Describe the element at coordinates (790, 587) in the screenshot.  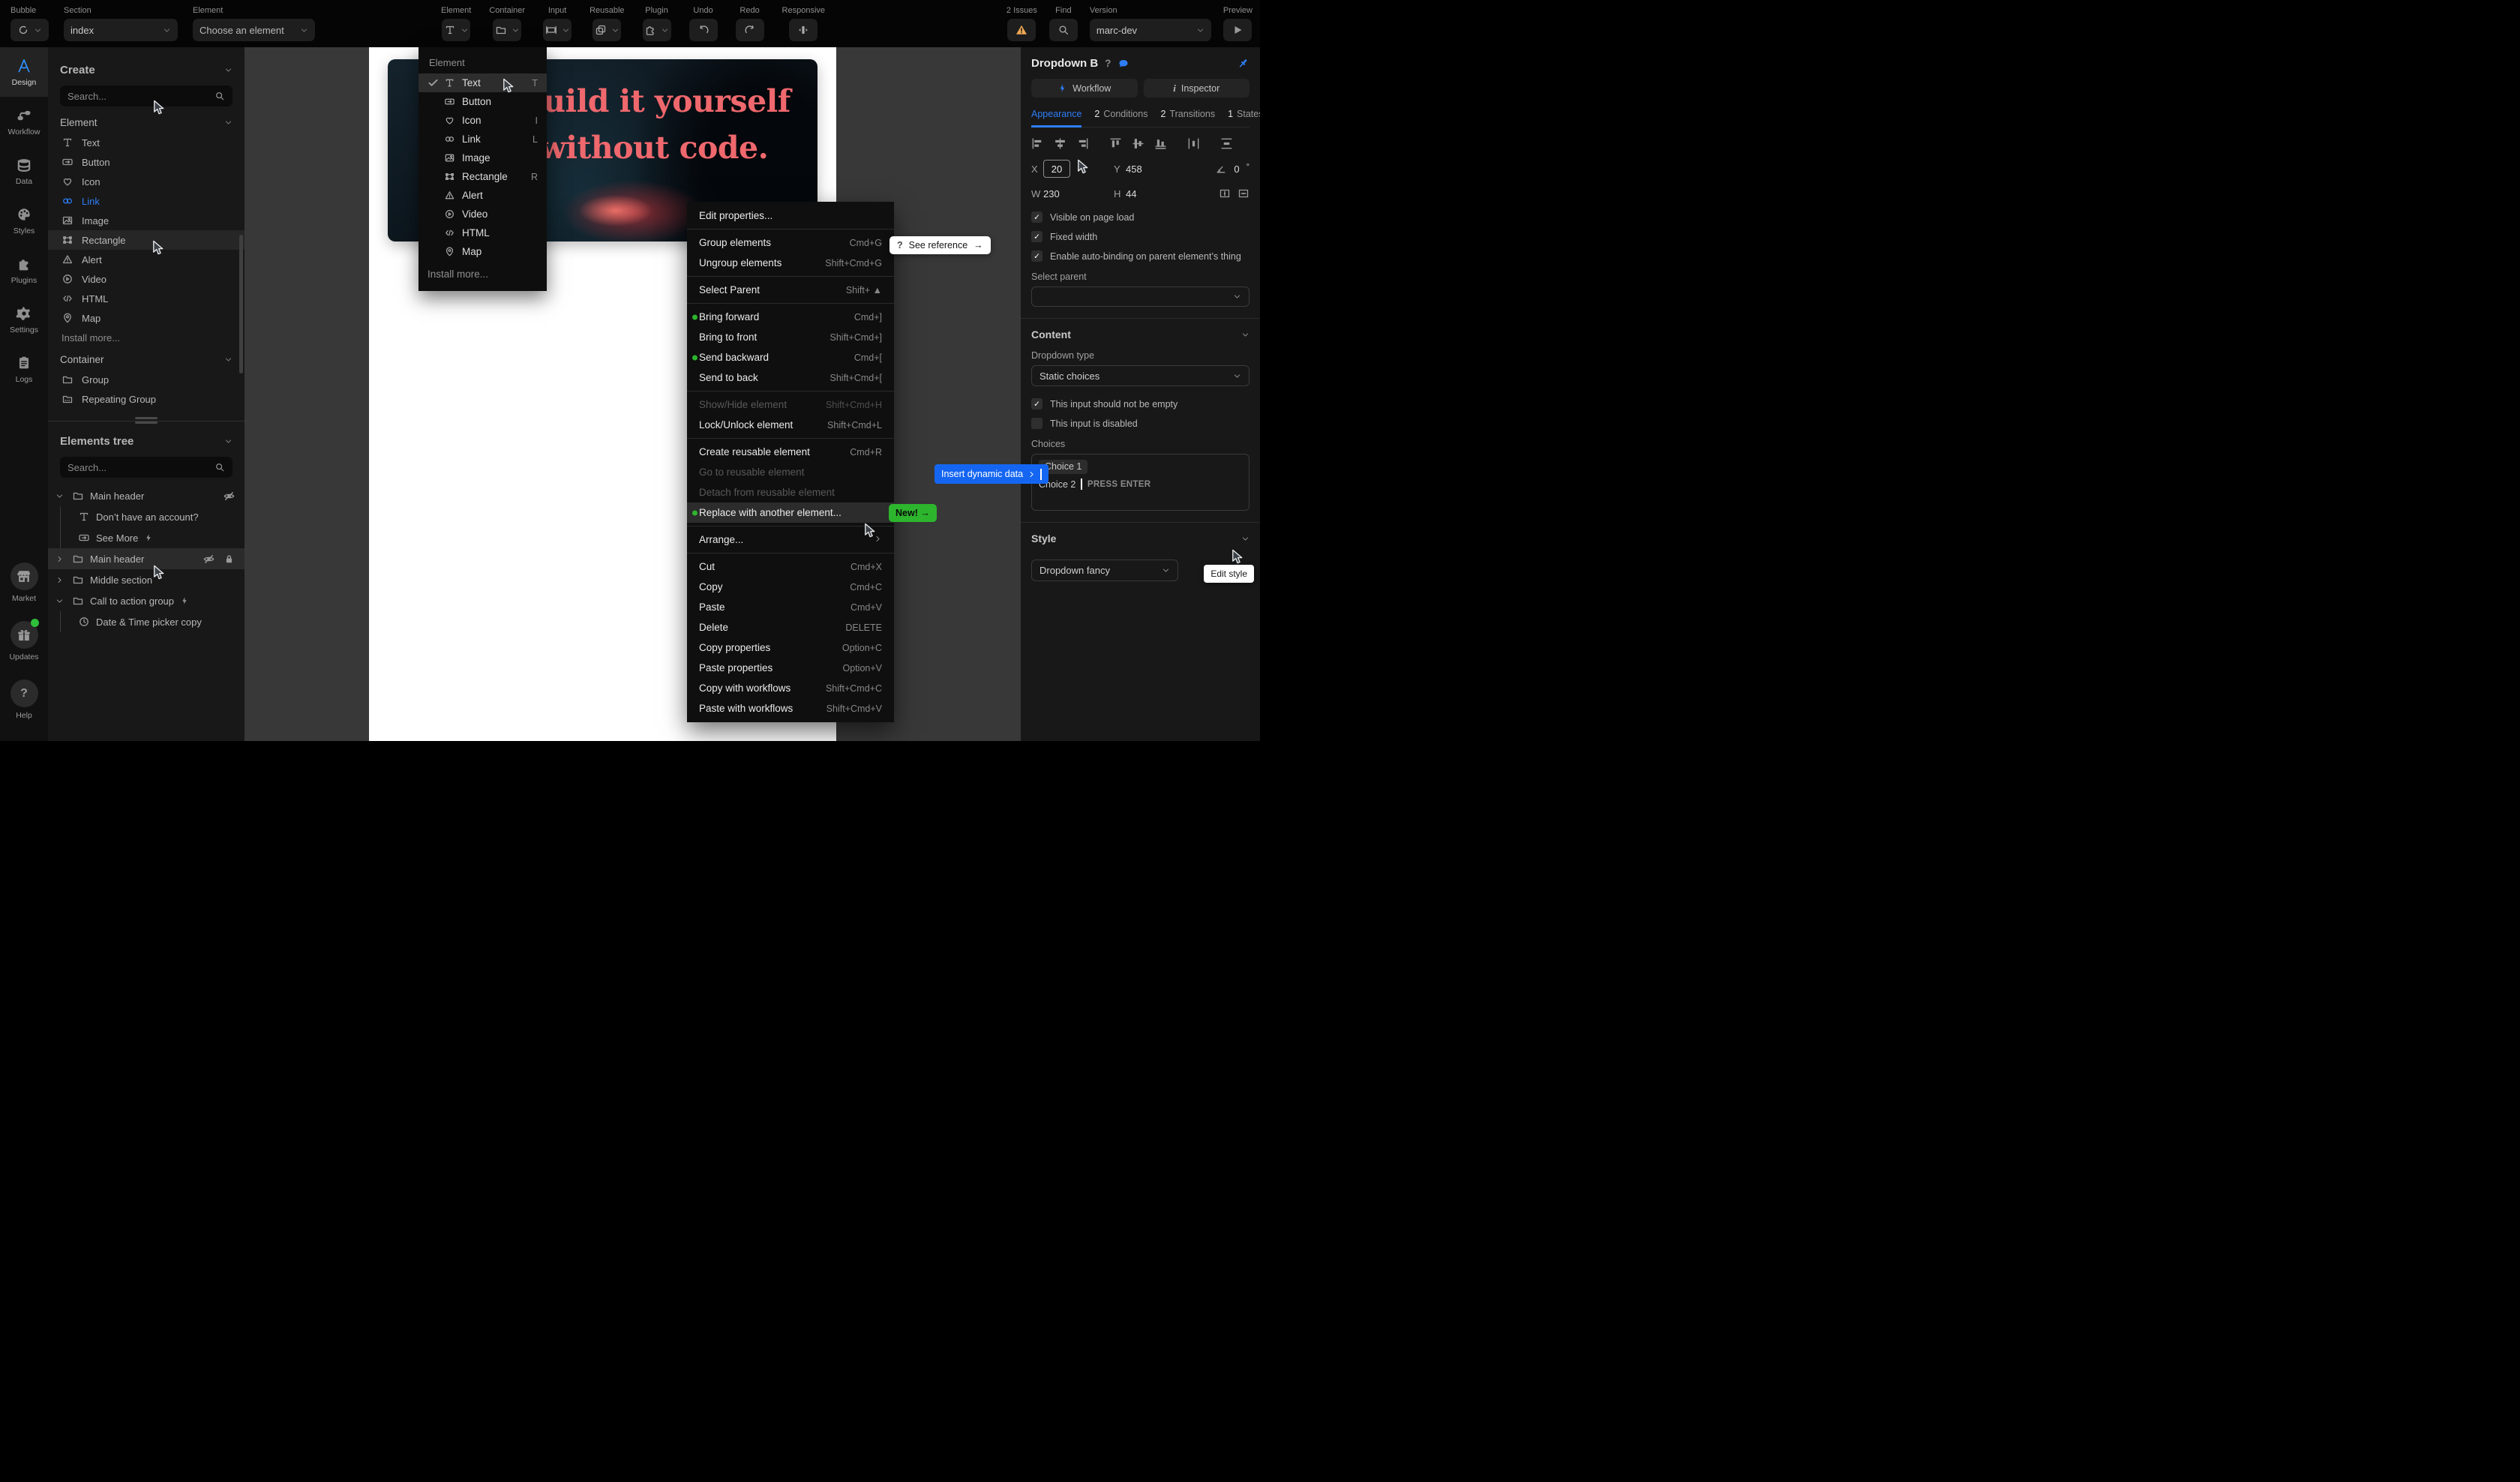
I see `context-menu-item-copy: Copy Cmd+C` at that location.